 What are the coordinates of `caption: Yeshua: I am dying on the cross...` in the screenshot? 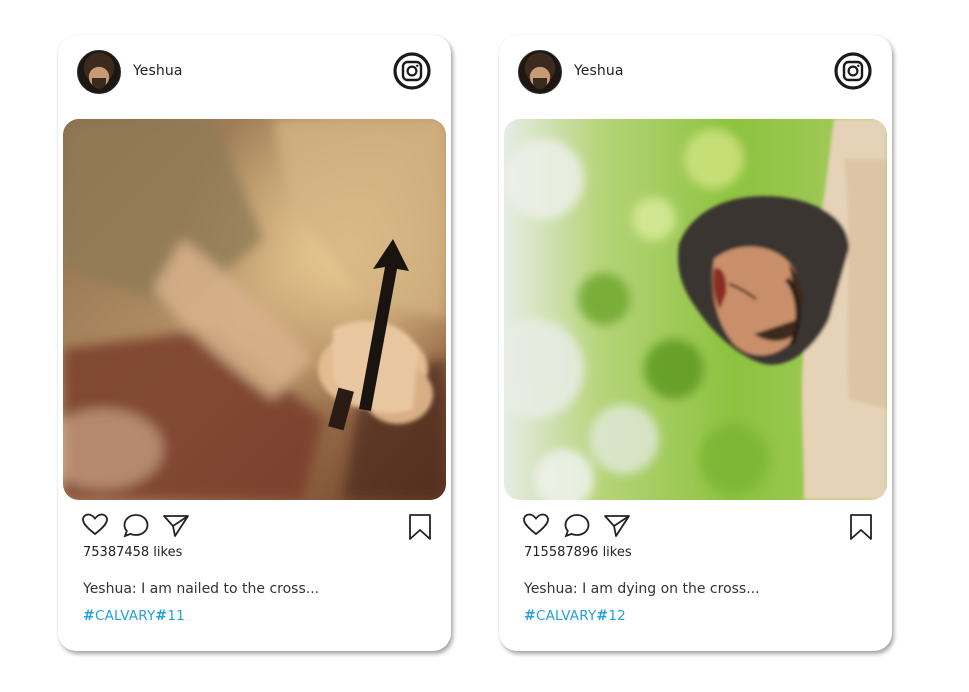 It's located at (642, 589).